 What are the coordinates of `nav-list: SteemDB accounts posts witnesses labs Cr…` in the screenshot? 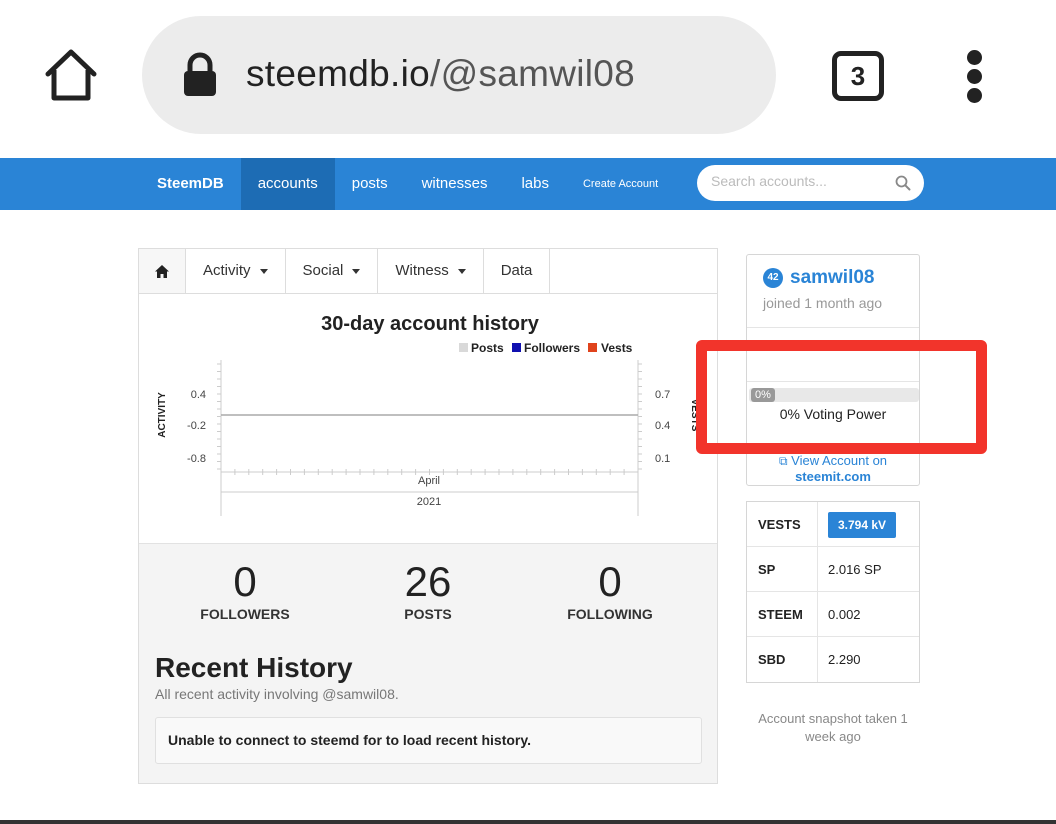 It's located at (407, 184).